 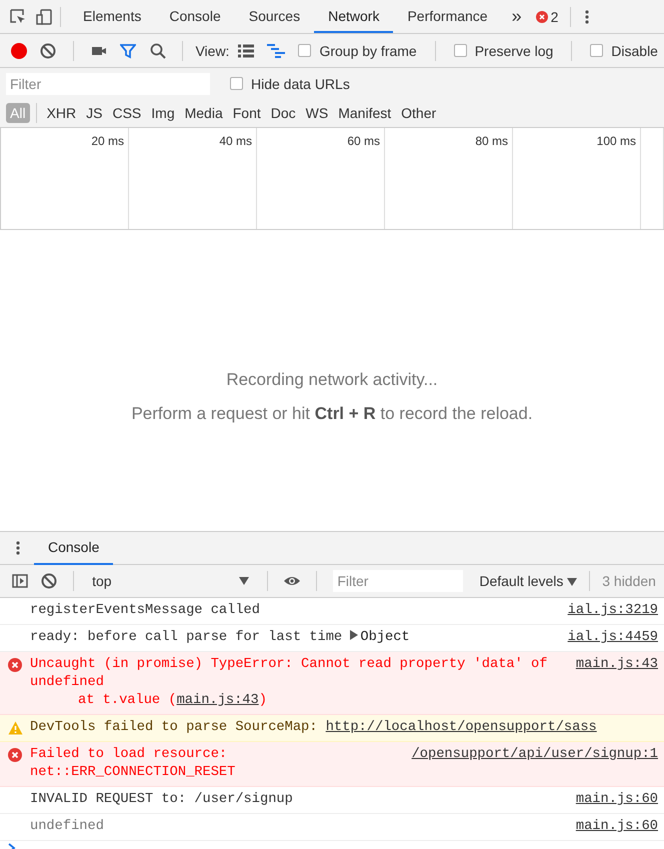 I want to click on panel-tab: Elements, so click(x=112, y=16).